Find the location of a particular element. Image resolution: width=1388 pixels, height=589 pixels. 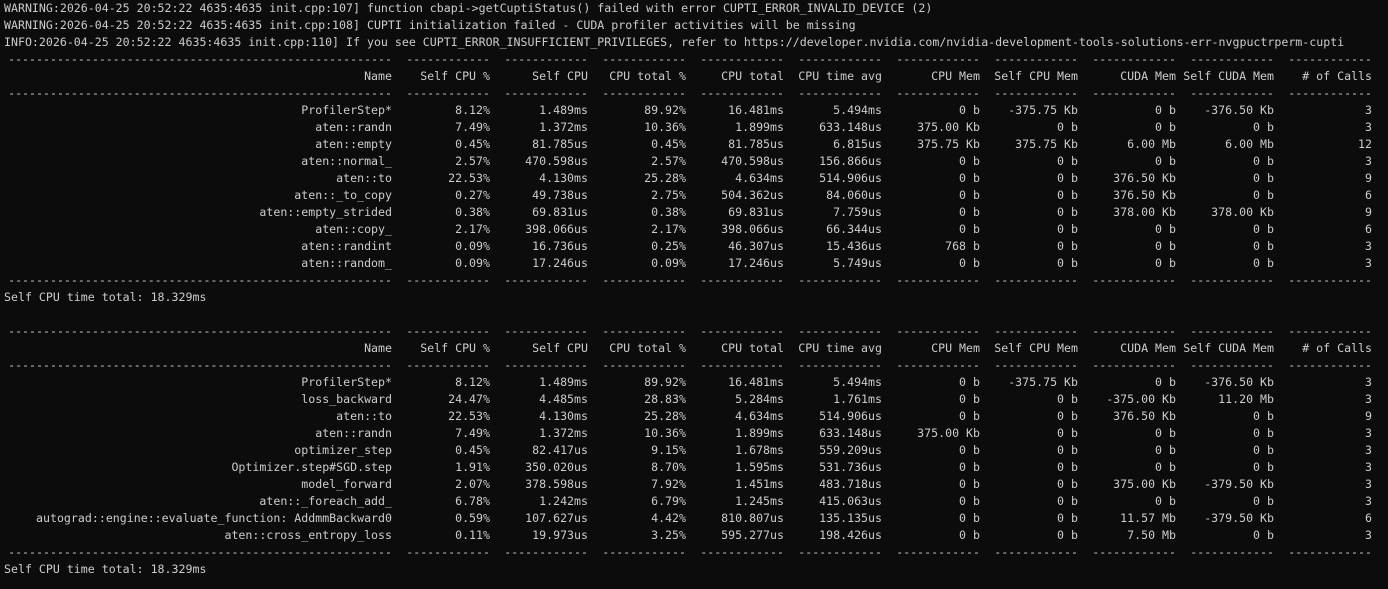

data-cell: 0.45% is located at coordinates (668, 144).